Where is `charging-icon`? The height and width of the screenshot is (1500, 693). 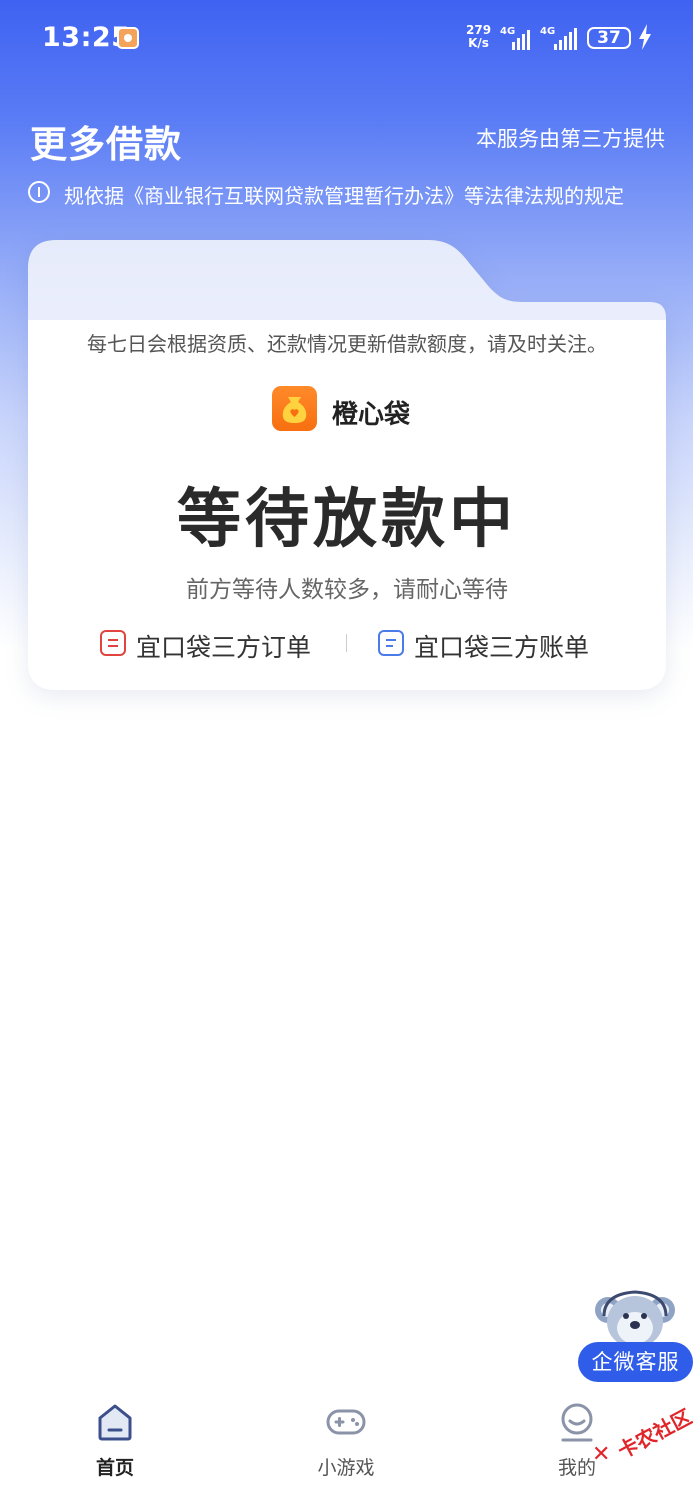 charging-icon is located at coordinates (645, 37).